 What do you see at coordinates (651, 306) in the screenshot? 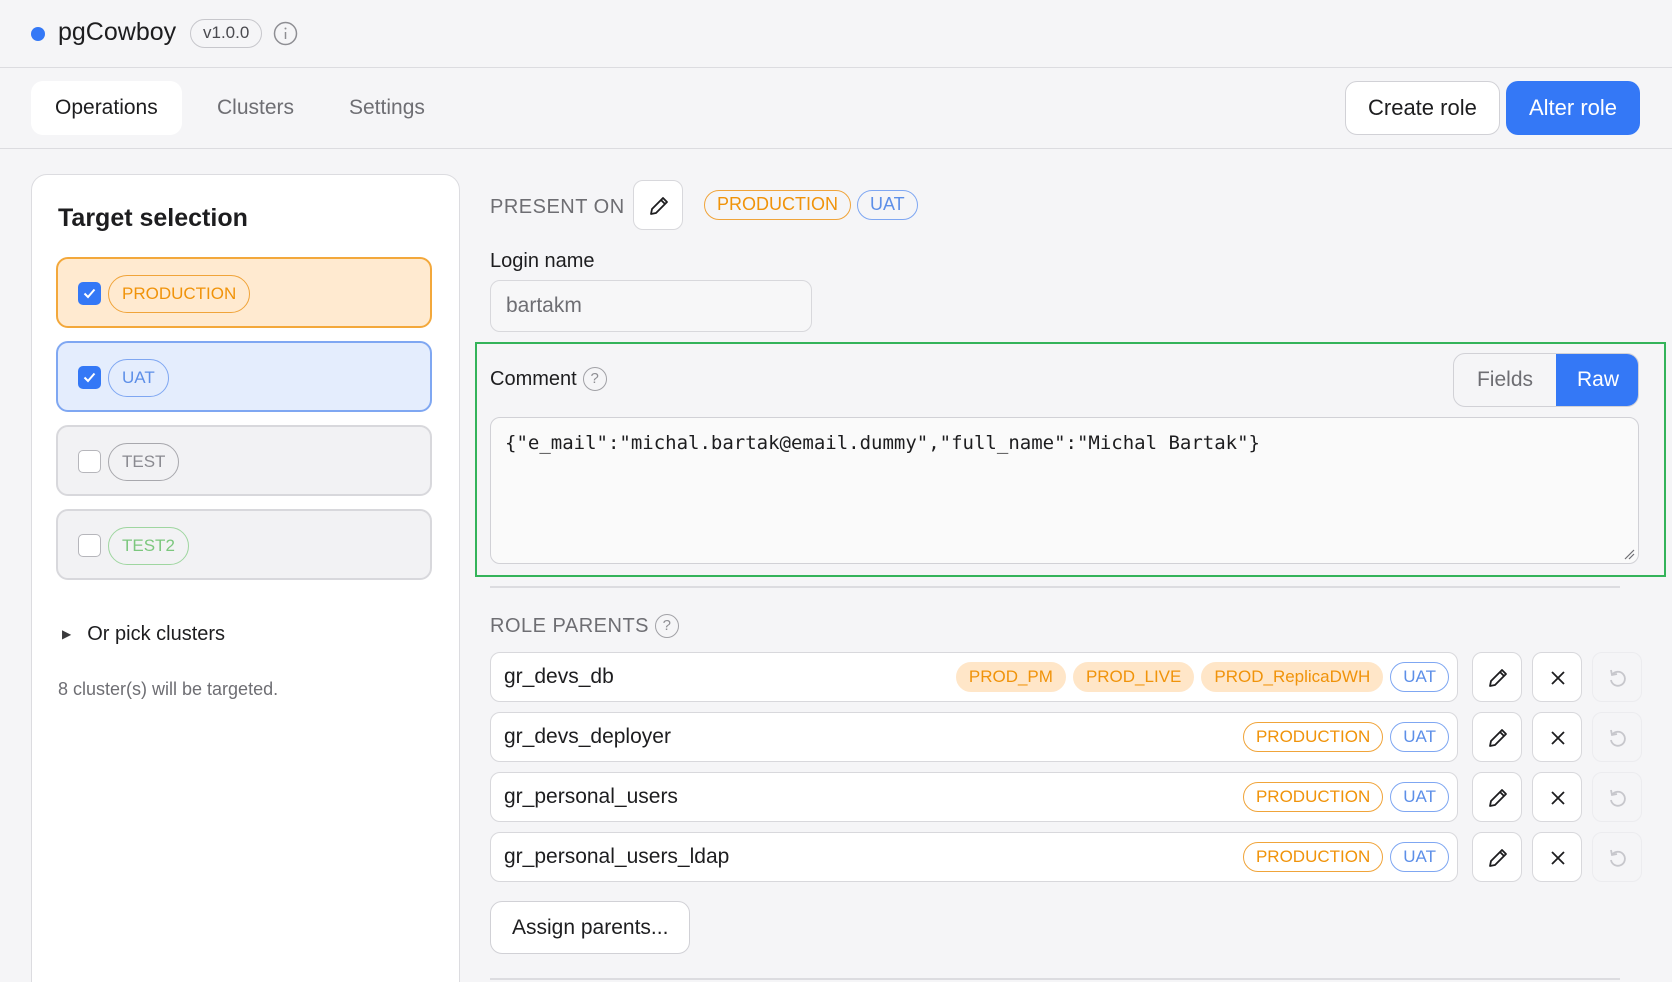
I see `login-name-input: bartakm` at bounding box center [651, 306].